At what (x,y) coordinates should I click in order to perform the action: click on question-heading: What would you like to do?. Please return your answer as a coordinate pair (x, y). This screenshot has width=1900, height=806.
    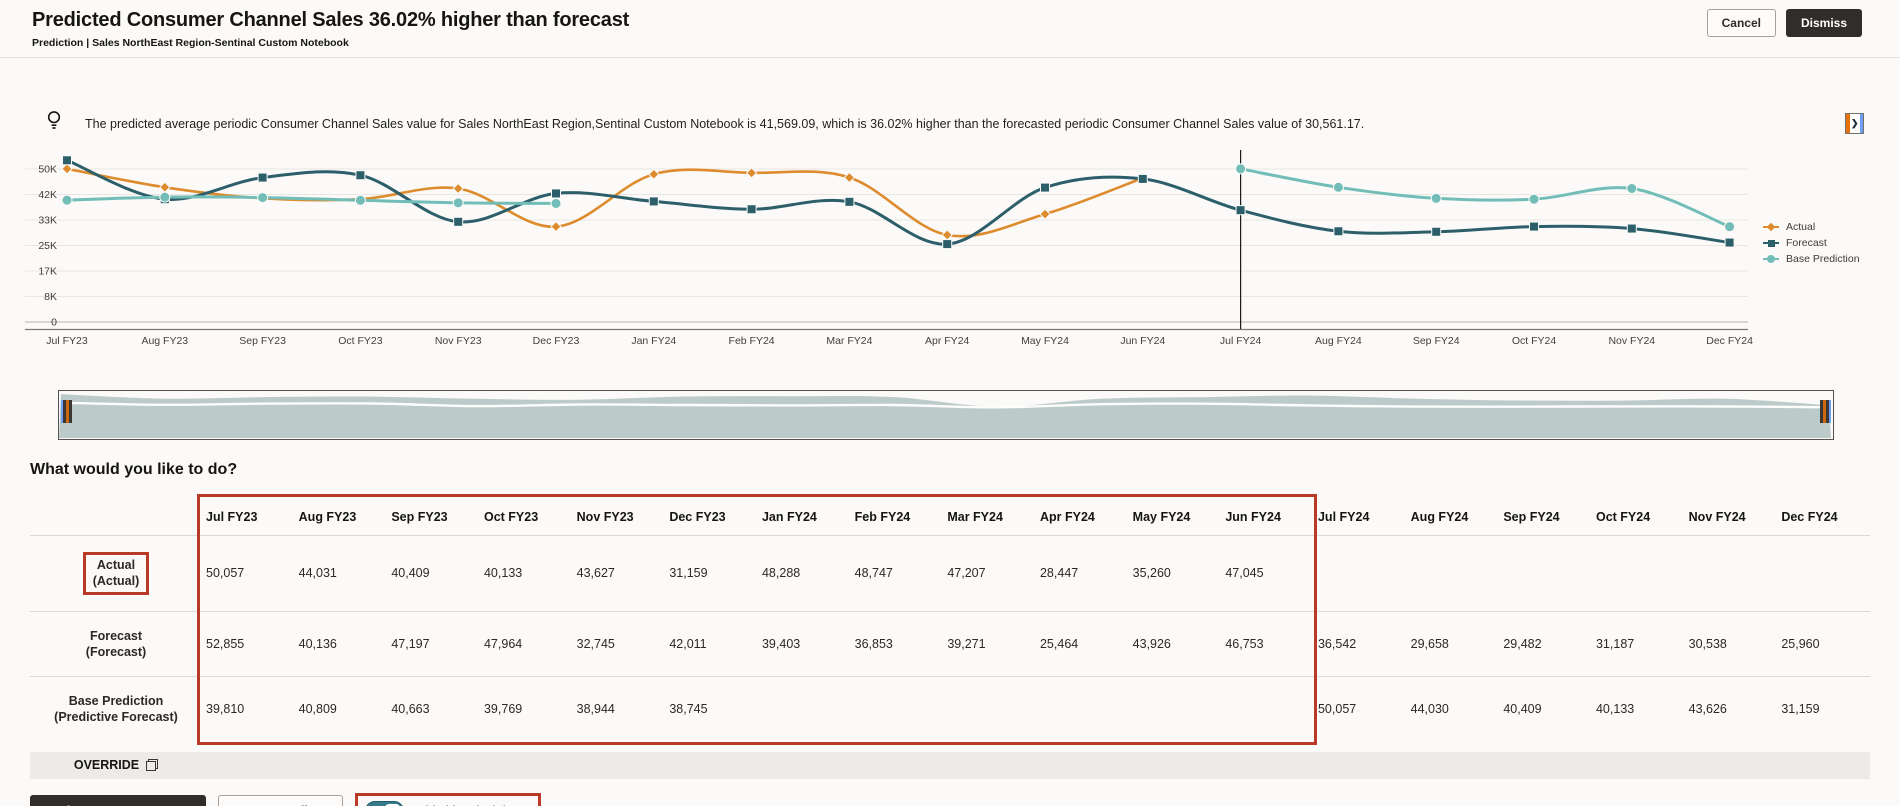
    Looking at the image, I should click on (134, 469).